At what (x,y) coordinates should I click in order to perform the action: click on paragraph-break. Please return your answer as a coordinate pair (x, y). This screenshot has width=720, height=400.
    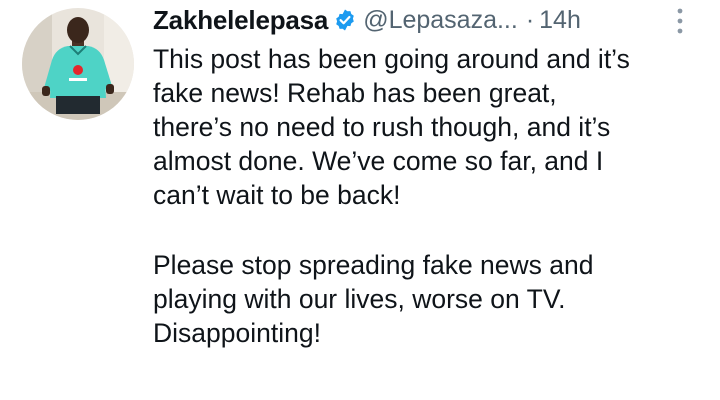
    Looking at the image, I should click on (433, 230).